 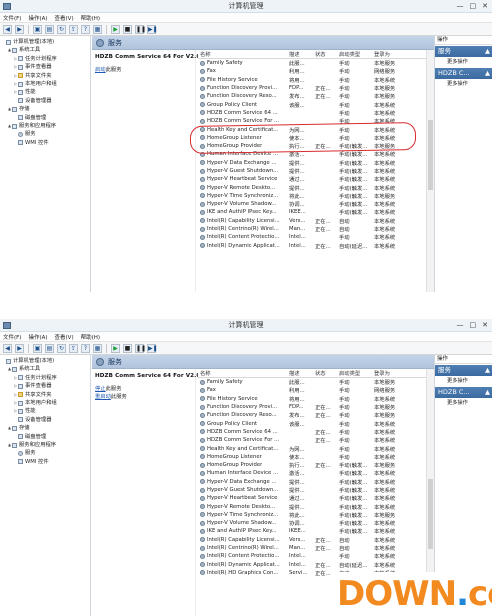 I want to click on pause-service-button: ❚❚, so click(x=140, y=348).